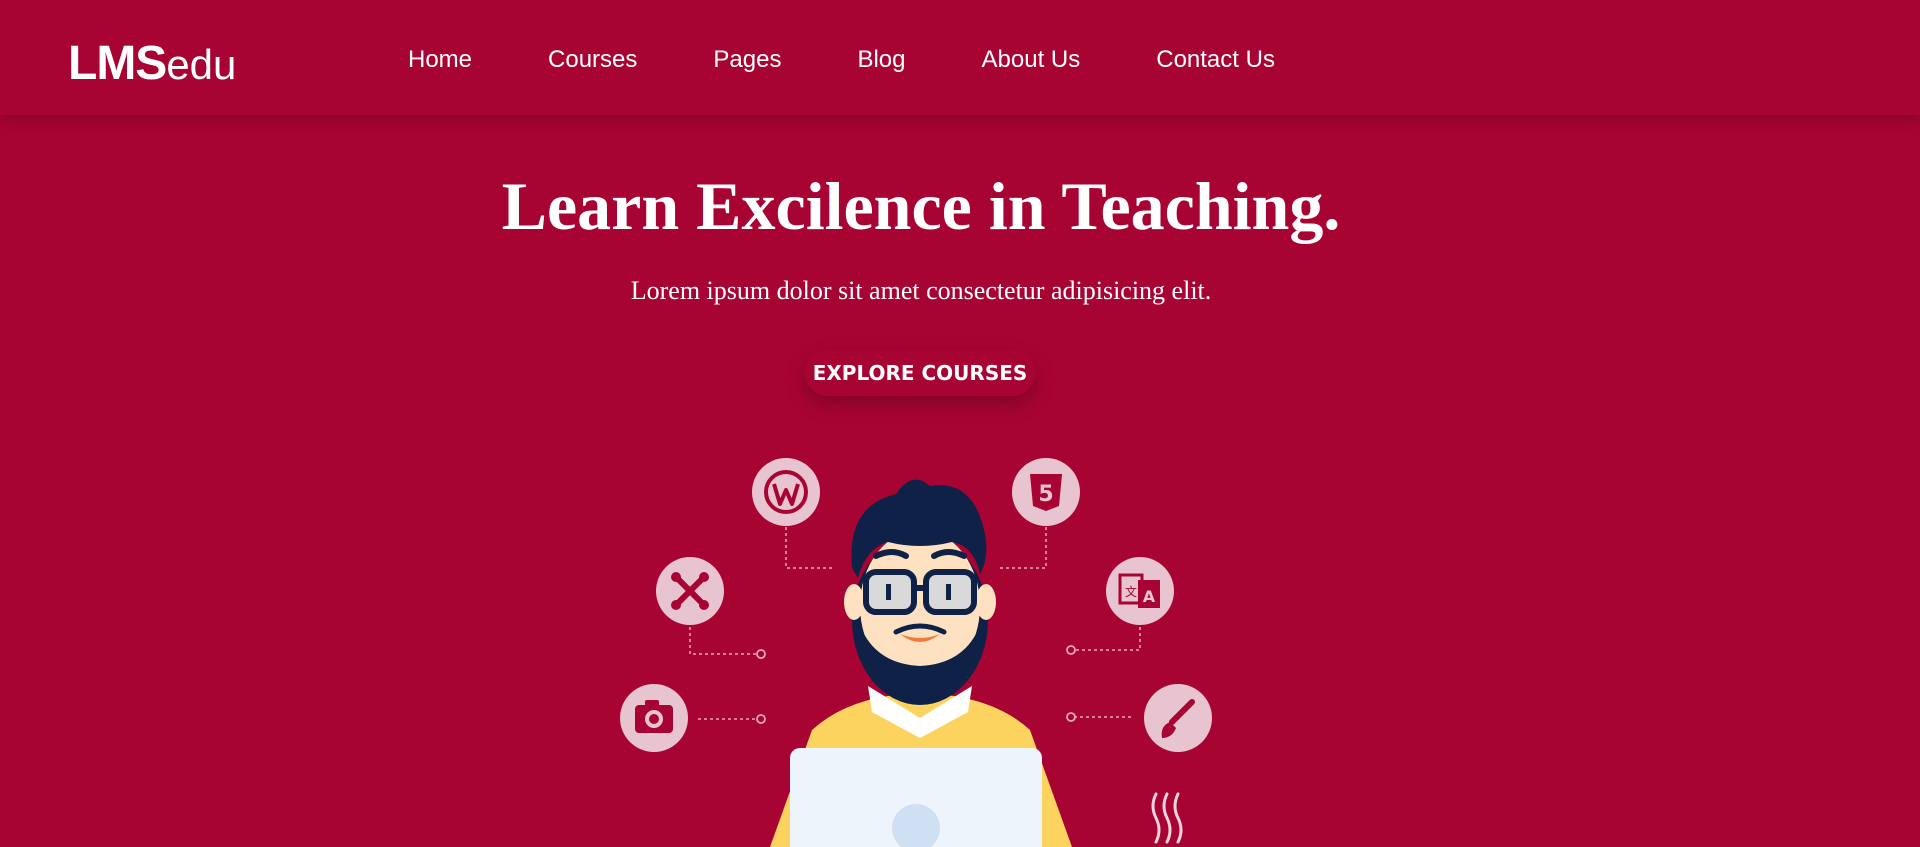 This screenshot has width=1920, height=847. I want to click on explore-courses-button: EXPLORE COURSES, so click(920, 373).